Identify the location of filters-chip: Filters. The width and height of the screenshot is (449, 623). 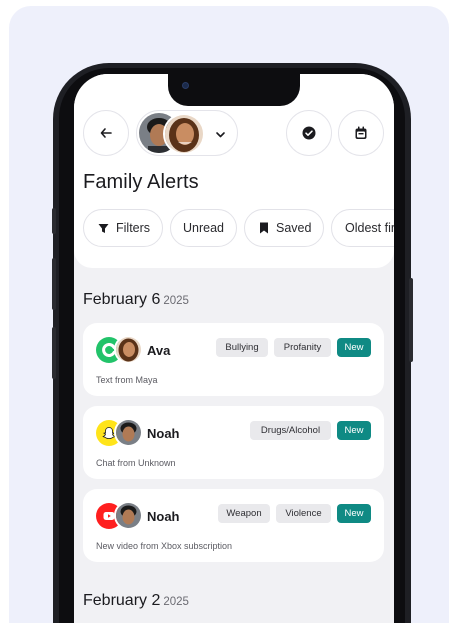
(123, 228).